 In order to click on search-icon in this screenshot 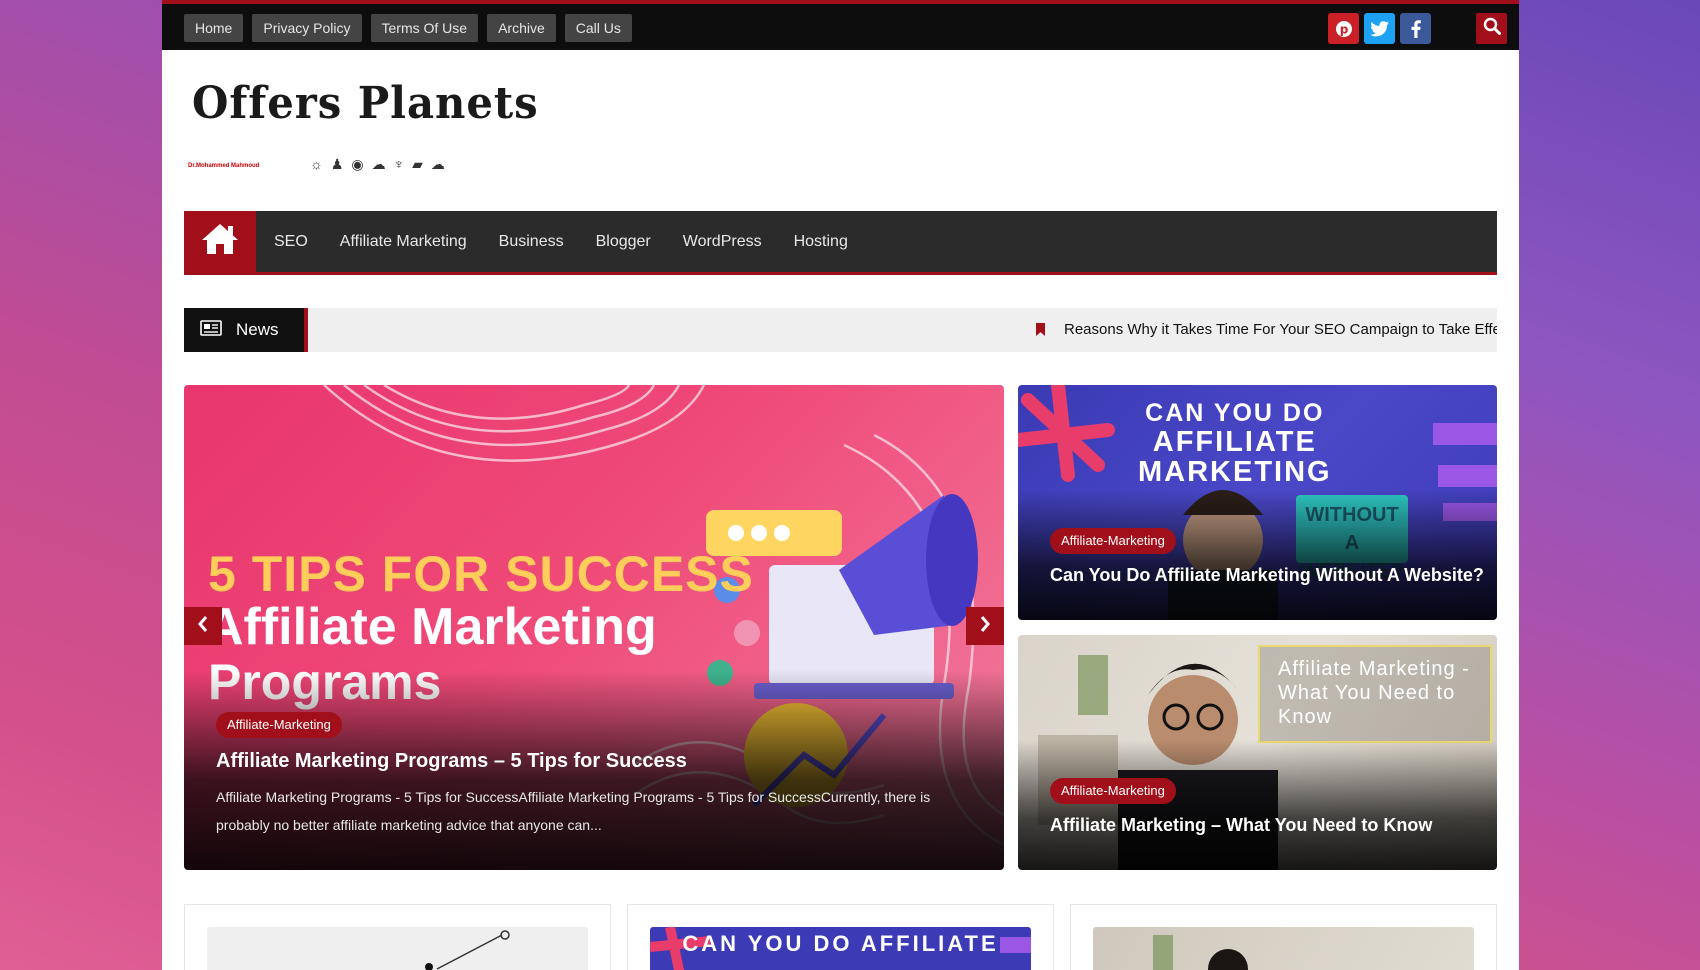, I will do `click(1492, 28)`.